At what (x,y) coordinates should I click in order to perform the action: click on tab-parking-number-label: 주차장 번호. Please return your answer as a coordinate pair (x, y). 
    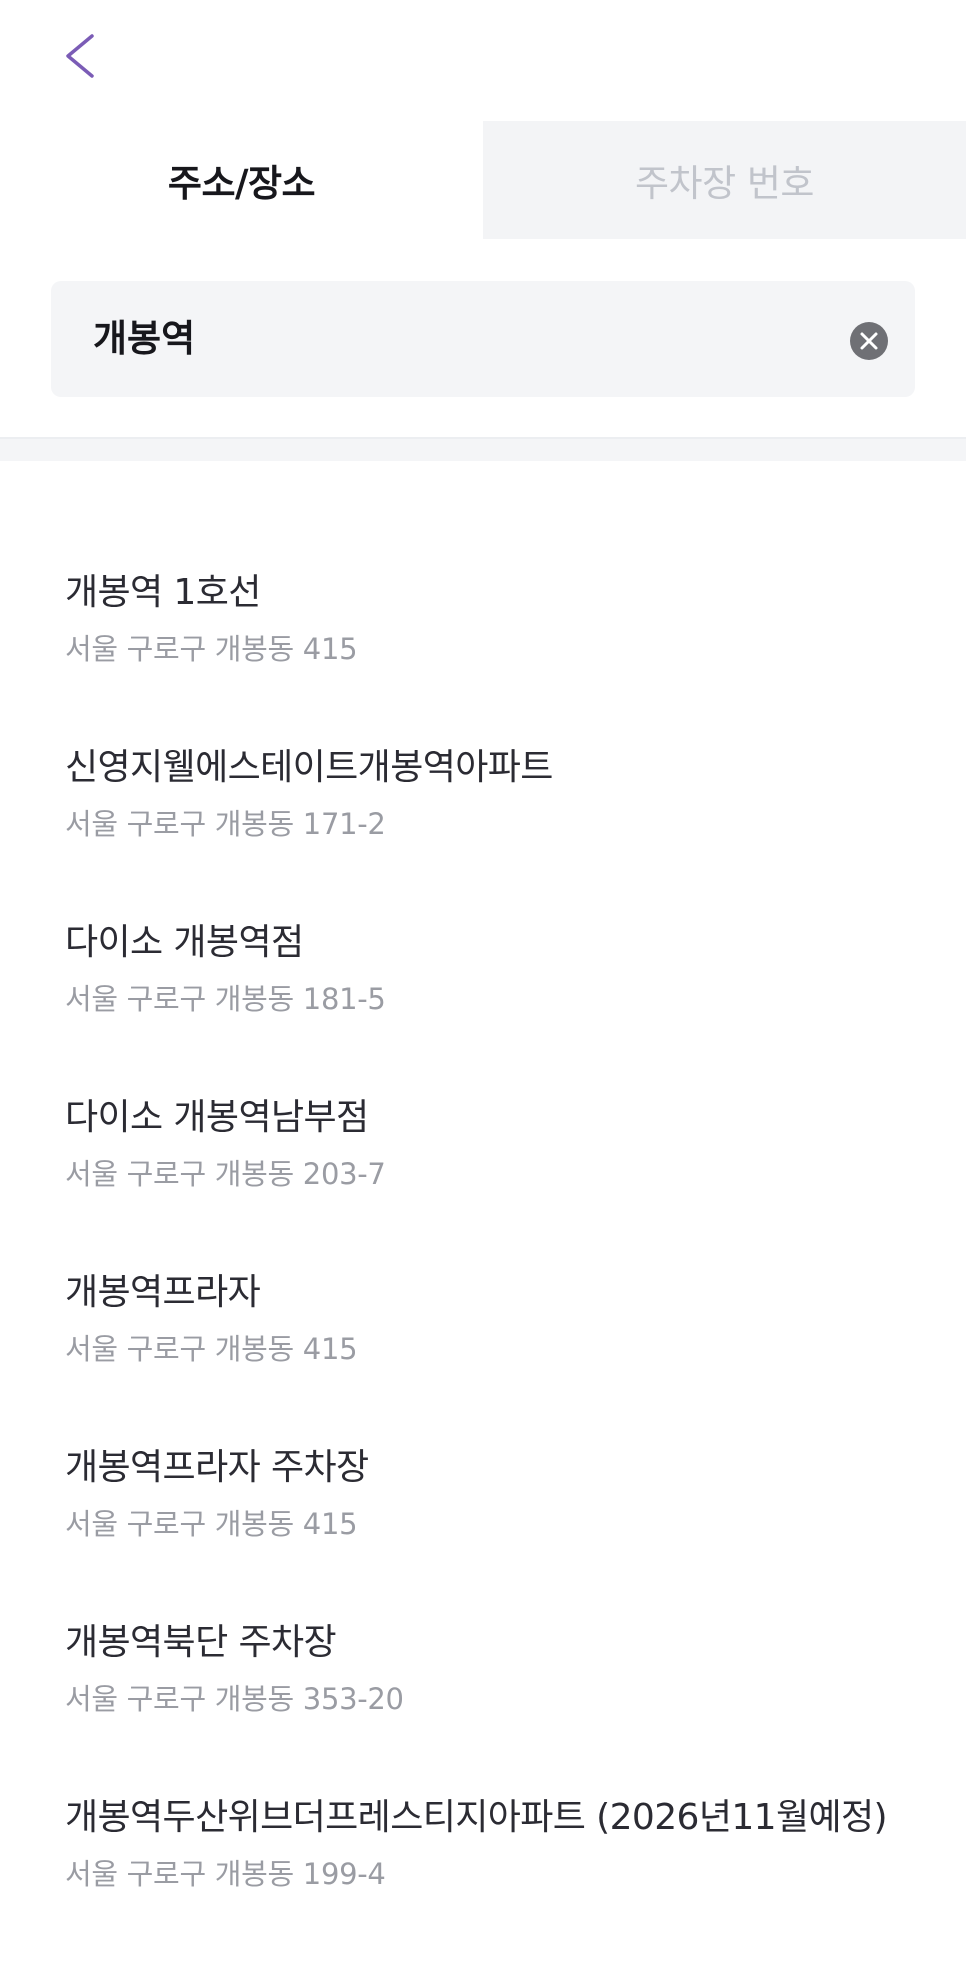
    Looking at the image, I should click on (724, 183).